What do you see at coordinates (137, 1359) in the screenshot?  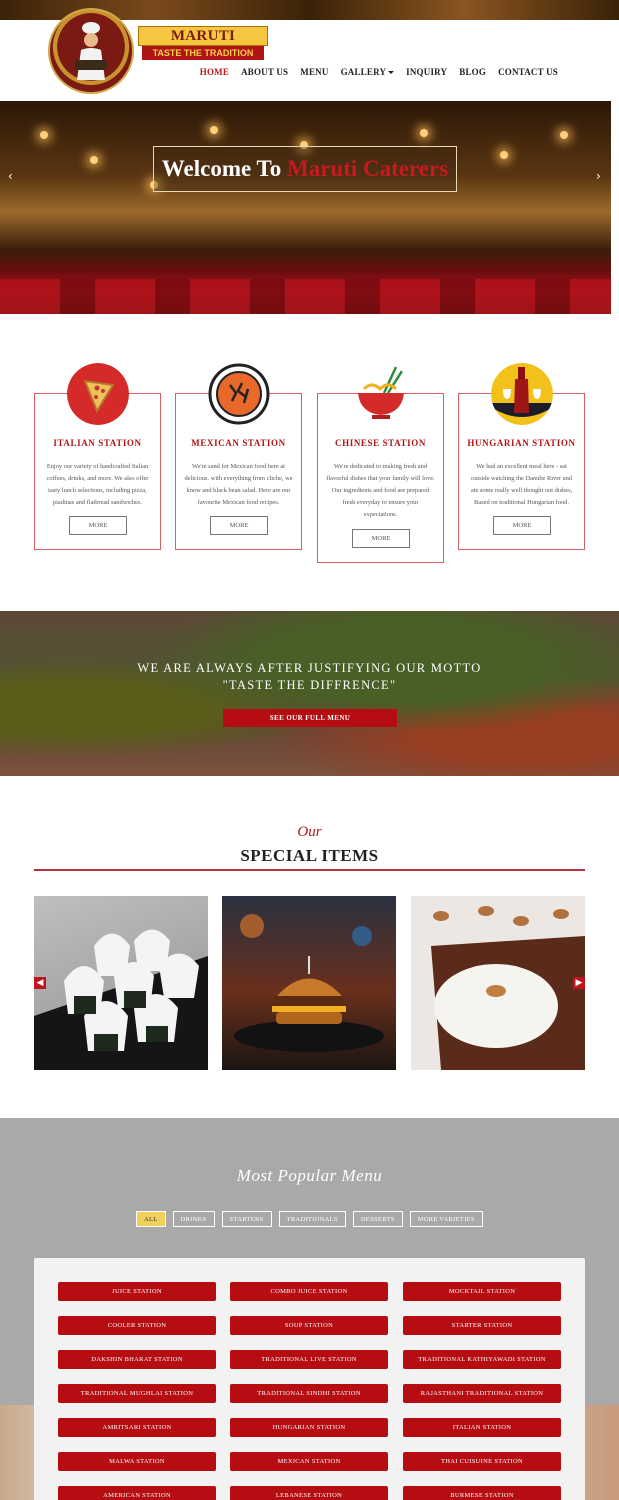 I see `menu-item-button: DAKSHIN BHARAT STATION` at bounding box center [137, 1359].